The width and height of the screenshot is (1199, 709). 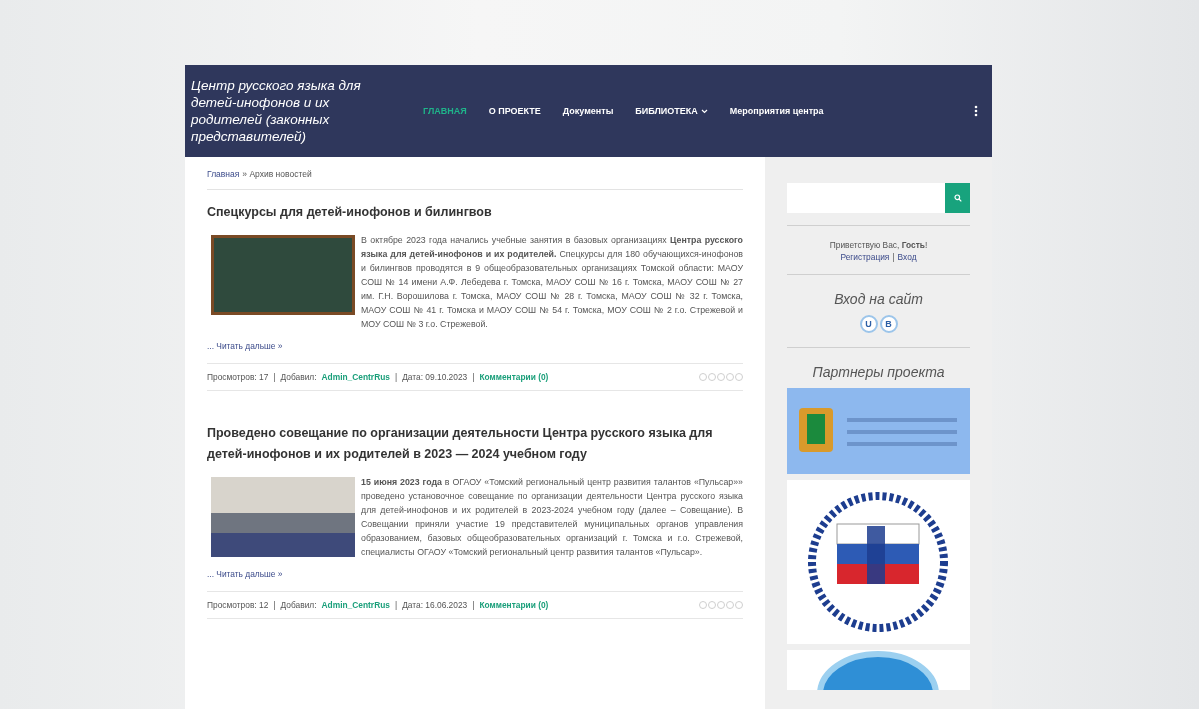 I want to click on more-menu-icon, so click(x=976, y=111).